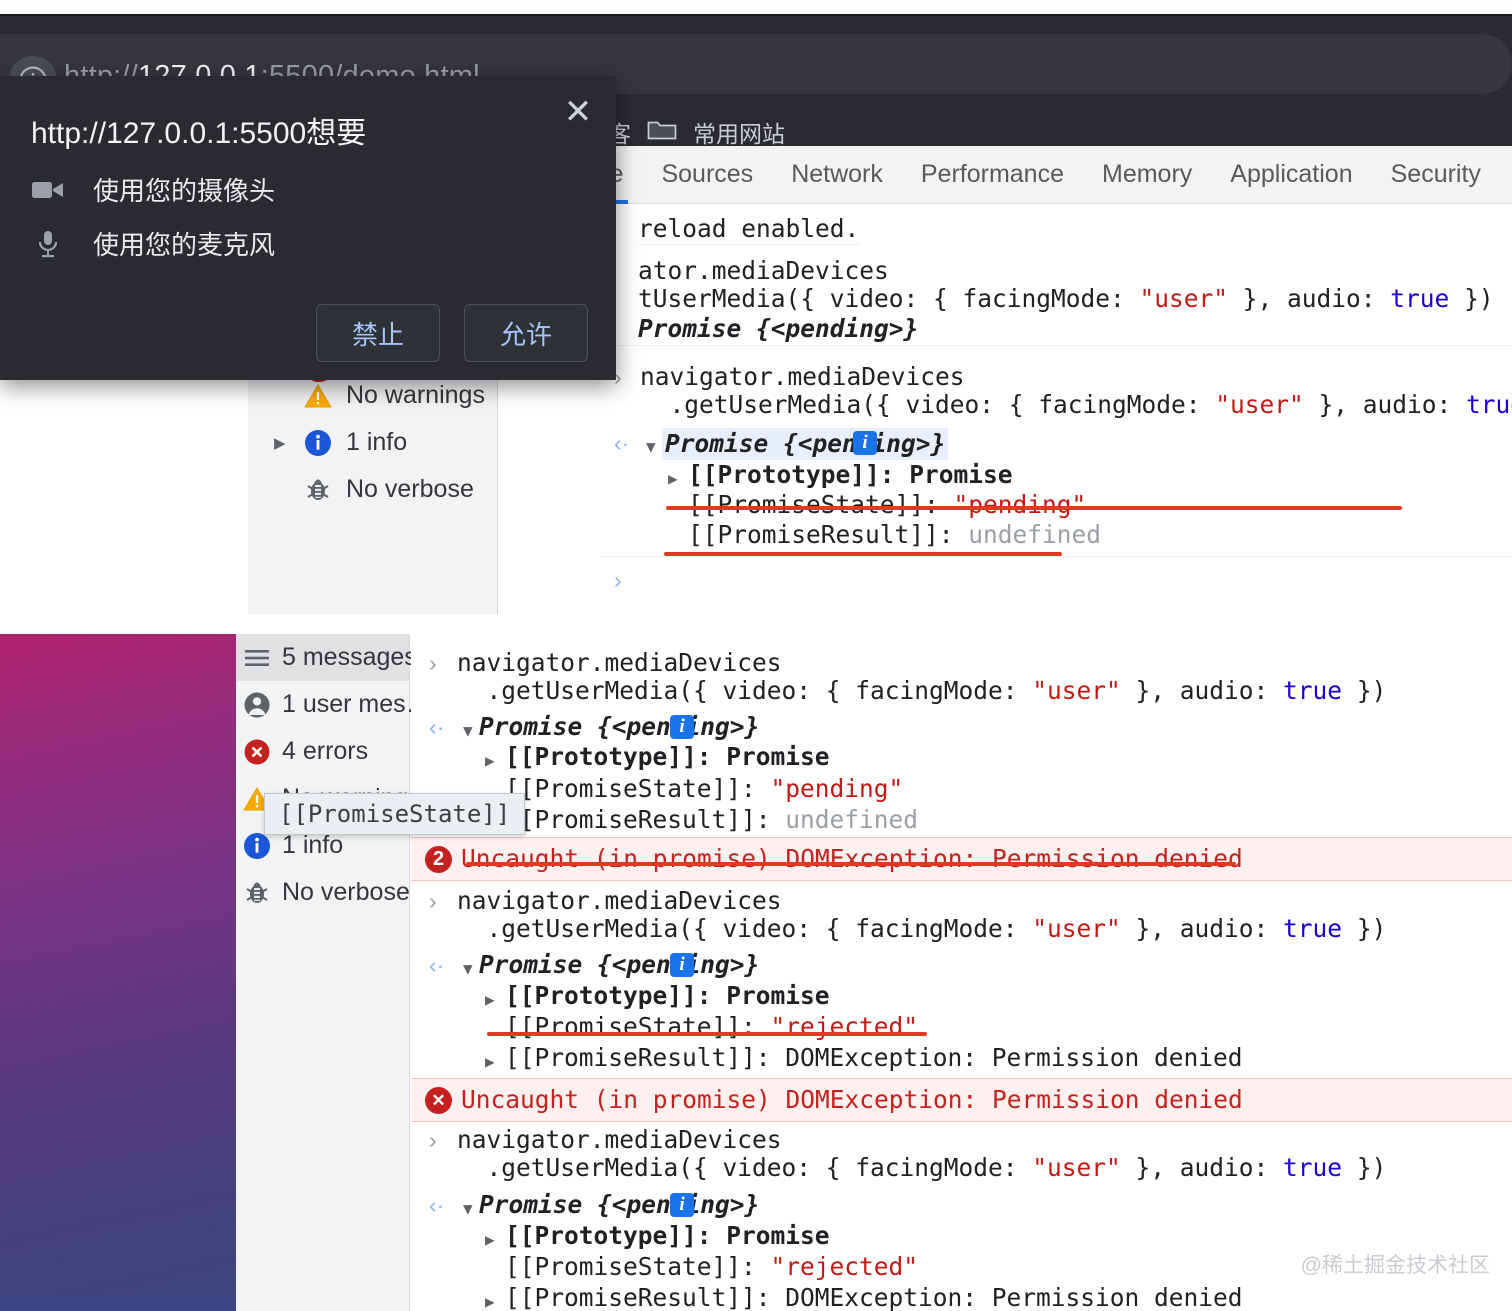 This screenshot has height=1311, width=1512. What do you see at coordinates (618, 580) in the screenshot?
I see `prompt-caret-icon: ›` at bounding box center [618, 580].